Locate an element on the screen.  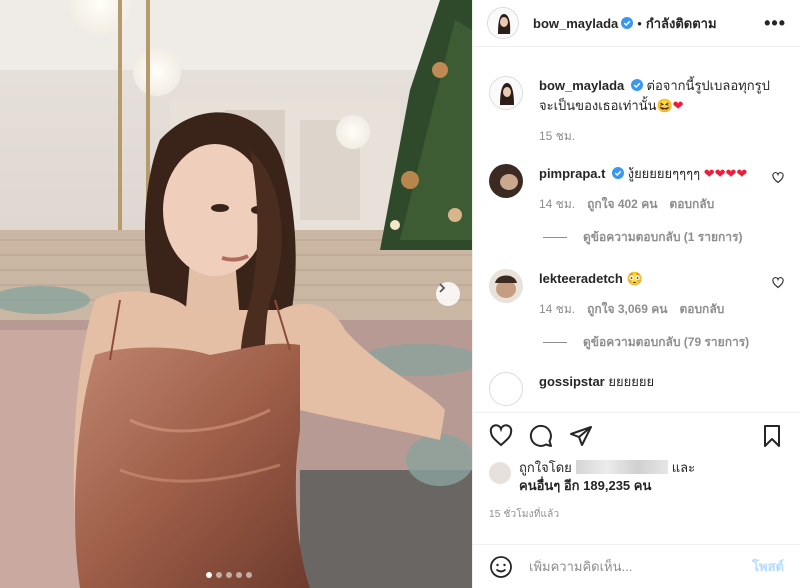
post-comment-button: โพสต์ is located at coordinates (768, 566).